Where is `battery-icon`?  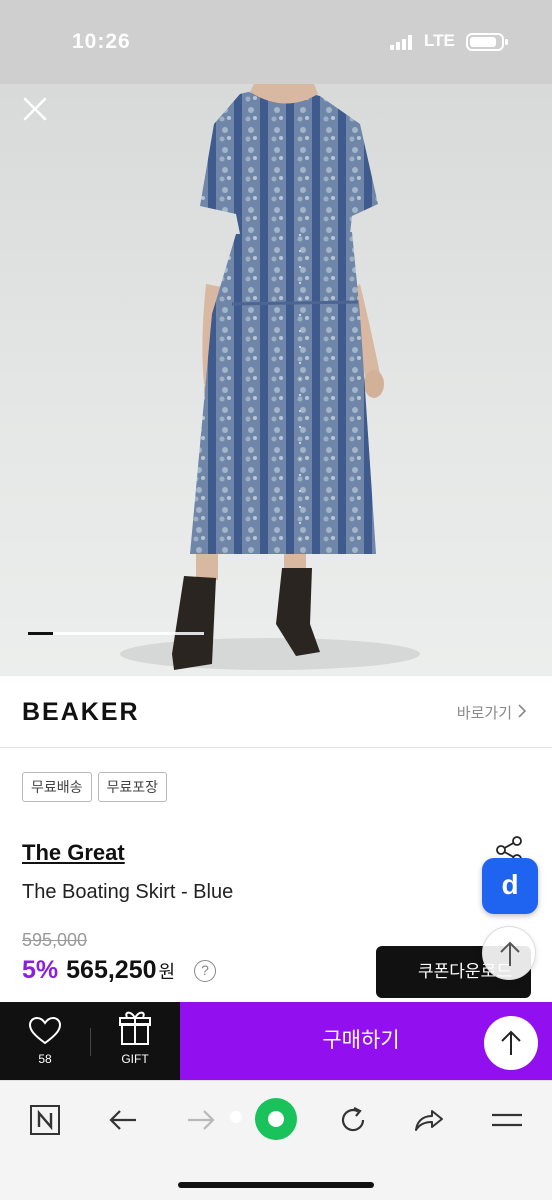
battery-icon is located at coordinates (487, 42).